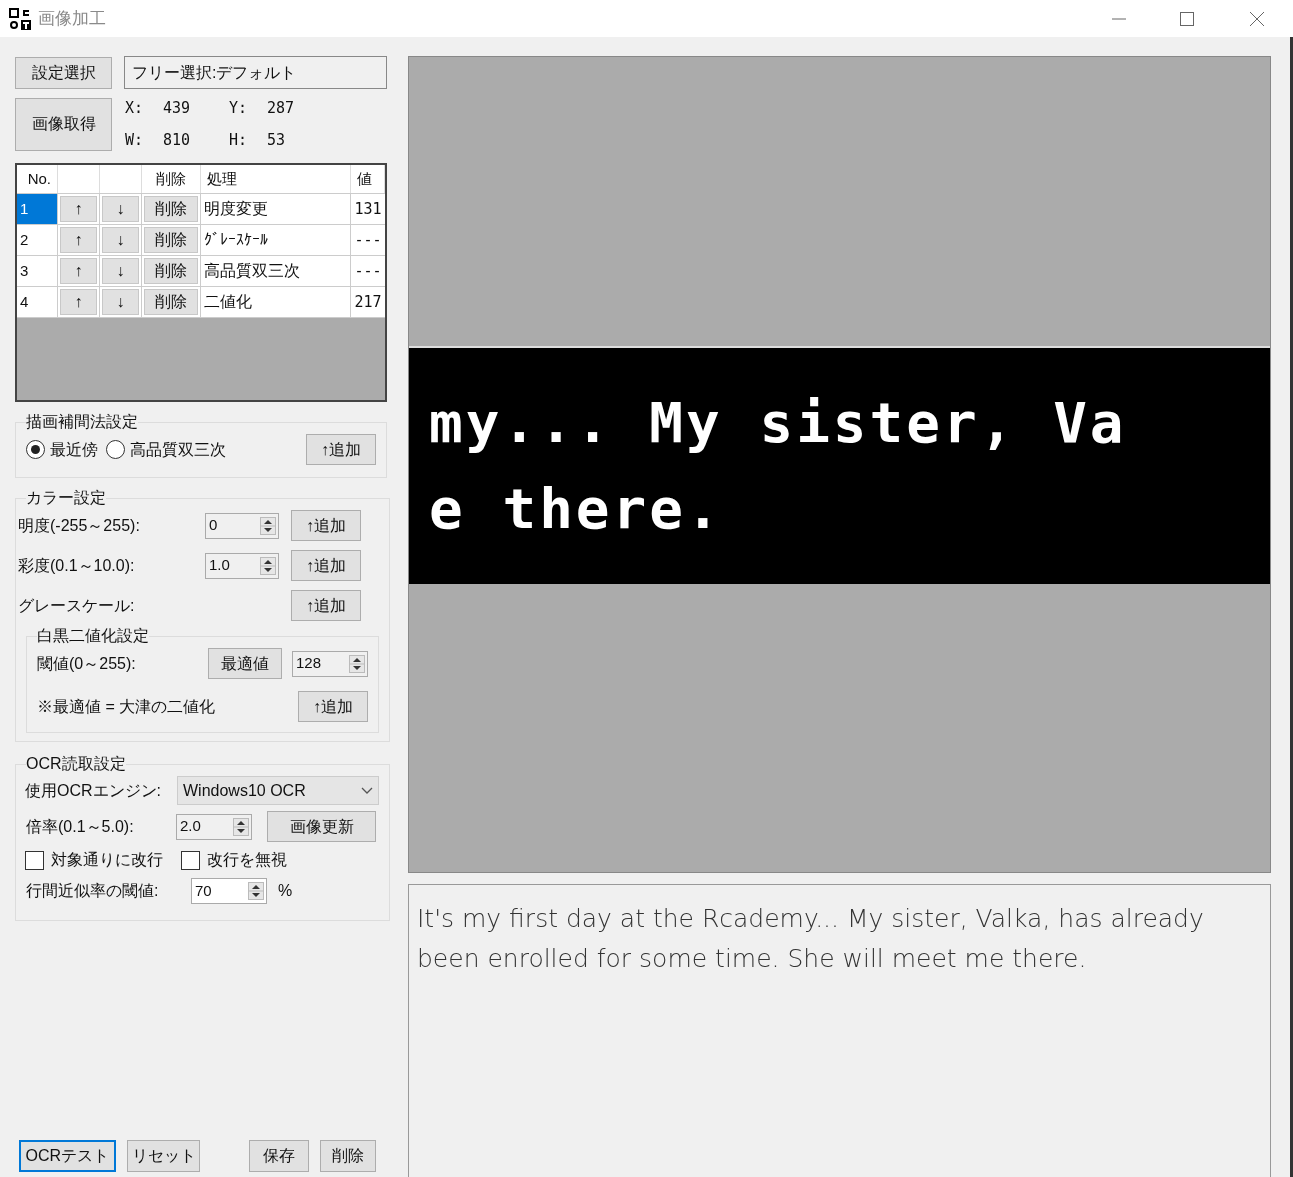 The width and height of the screenshot is (1293, 1177). What do you see at coordinates (177, 108) in the screenshot?
I see `coord-value: 439` at bounding box center [177, 108].